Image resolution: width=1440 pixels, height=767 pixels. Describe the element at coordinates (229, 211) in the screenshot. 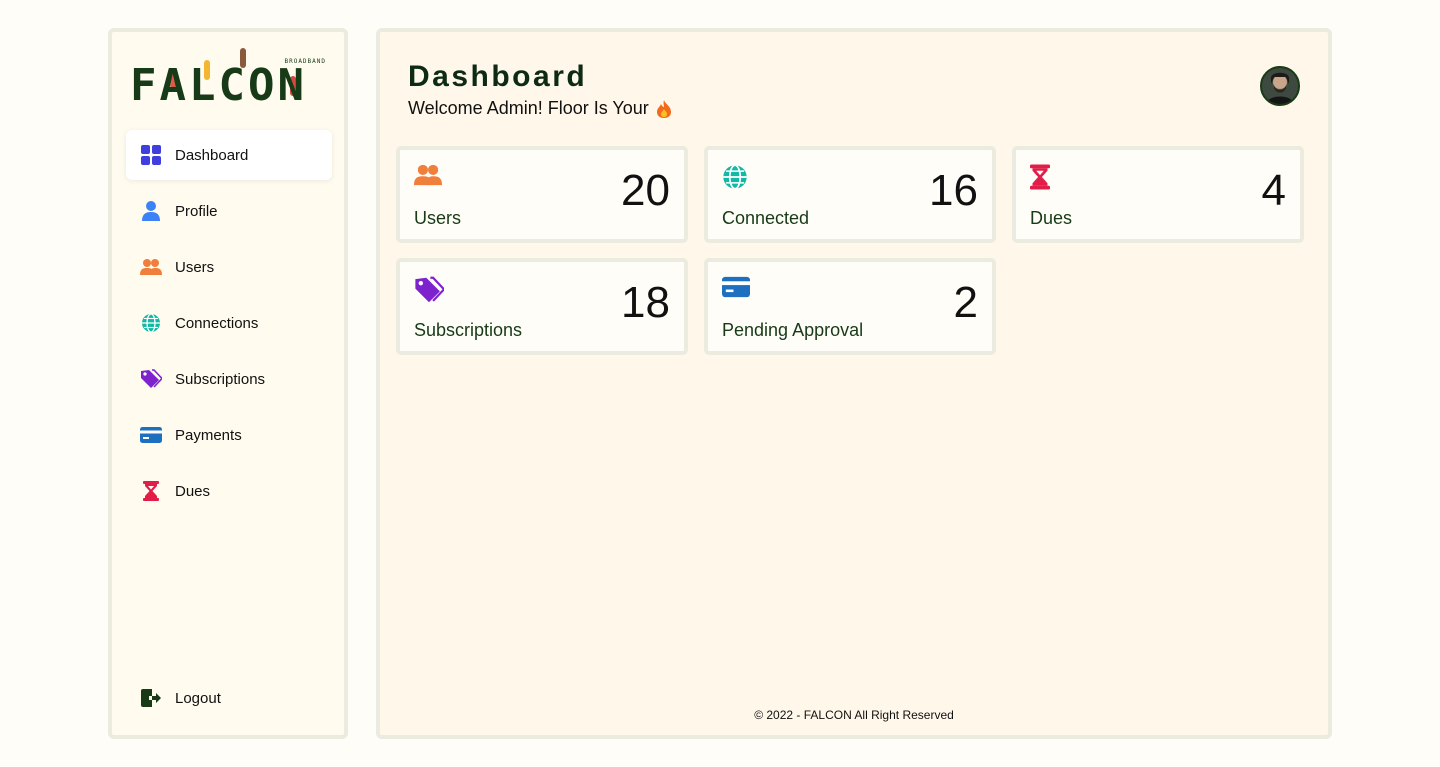

I see `sidebar-item-profile: Profile` at that location.